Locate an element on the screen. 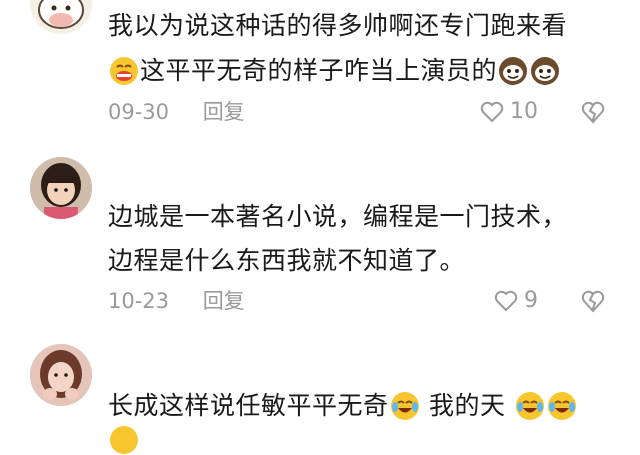 This screenshot has width=640, height=455. girl-hands-avatar-icon is located at coordinates (61, 375).